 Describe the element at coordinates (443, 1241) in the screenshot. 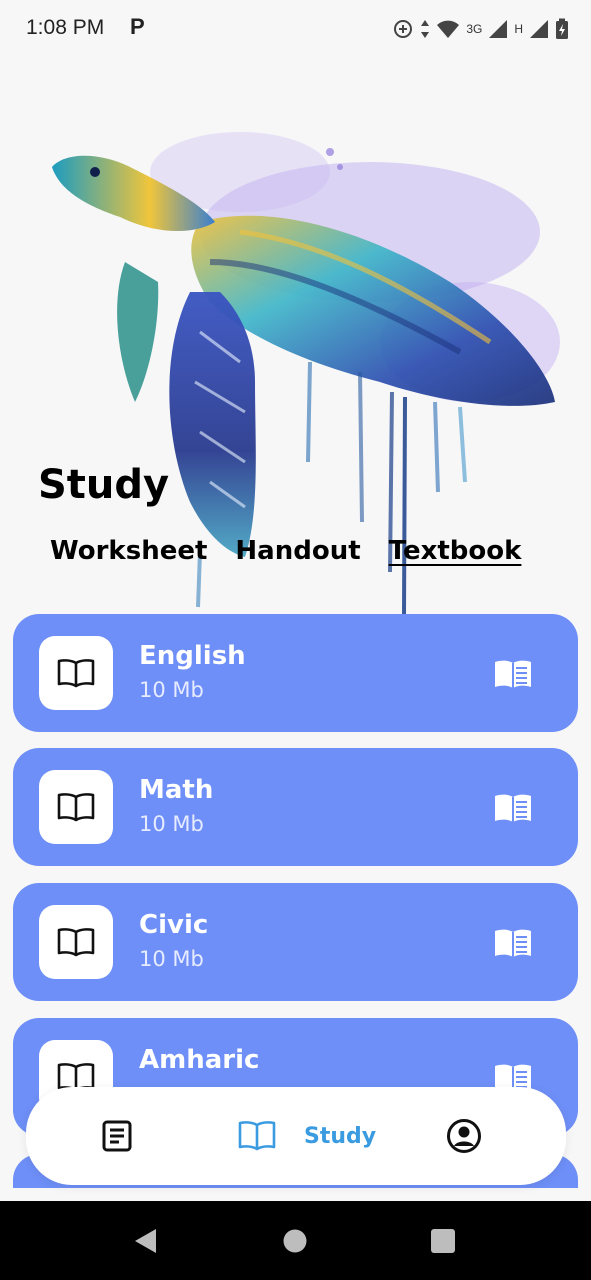

I see `recents-icon` at that location.